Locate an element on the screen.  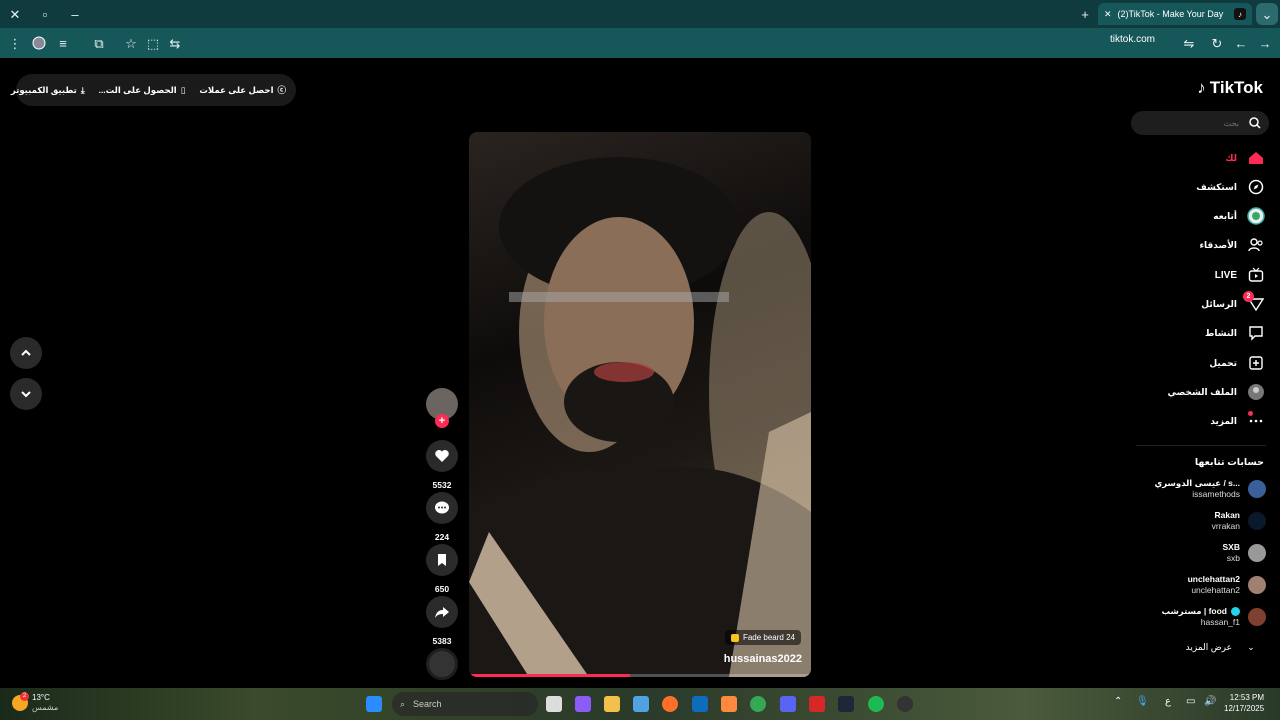
tiktok-logo: ♪ TikTok is located at coordinates (1230, 88).